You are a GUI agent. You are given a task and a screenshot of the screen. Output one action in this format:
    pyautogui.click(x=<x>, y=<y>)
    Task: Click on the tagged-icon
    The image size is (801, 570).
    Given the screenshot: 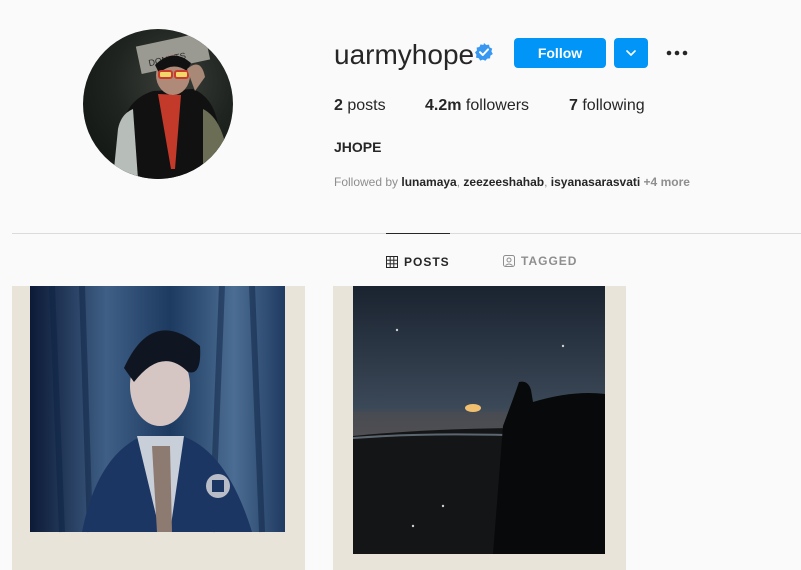 What is the action you would take?
    pyautogui.click(x=509, y=260)
    